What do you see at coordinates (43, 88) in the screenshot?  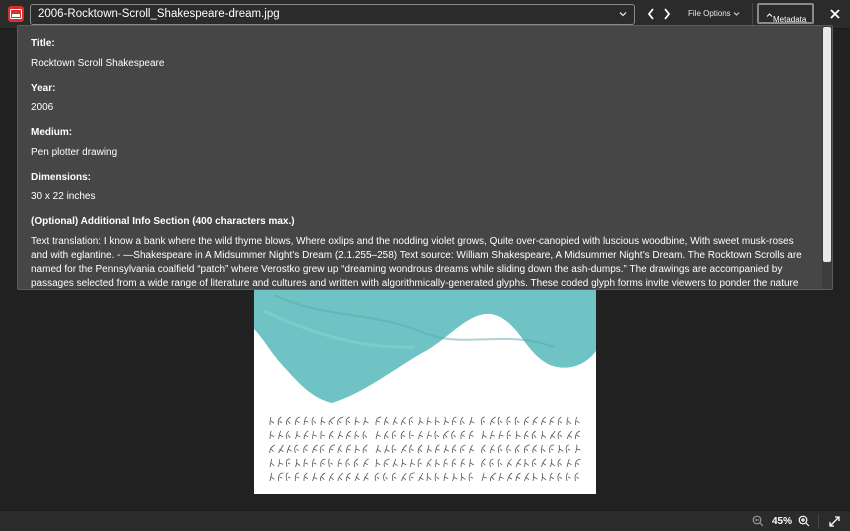 I see `year-label: Year:` at bounding box center [43, 88].